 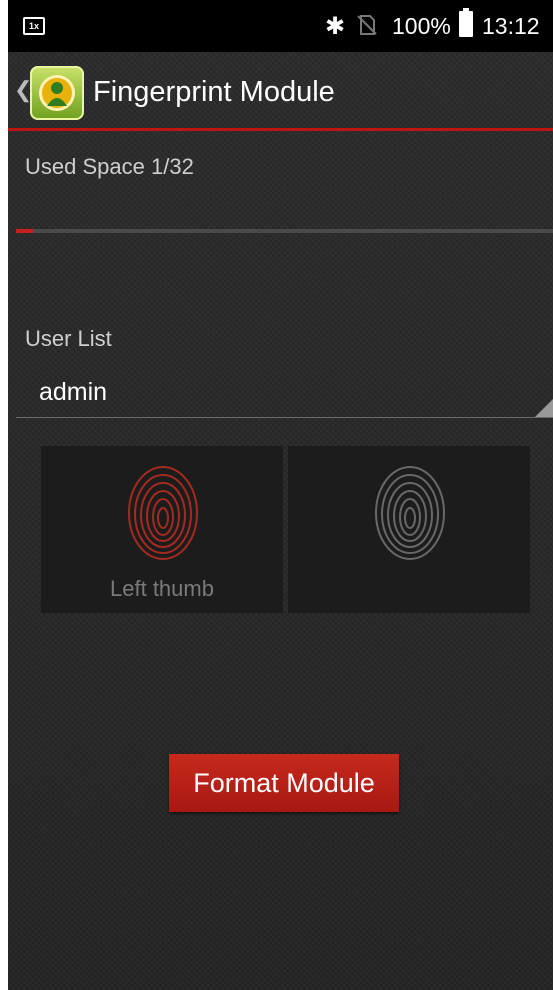 I want to click on used-space-value: 1/32, so click(x=172, y=166).